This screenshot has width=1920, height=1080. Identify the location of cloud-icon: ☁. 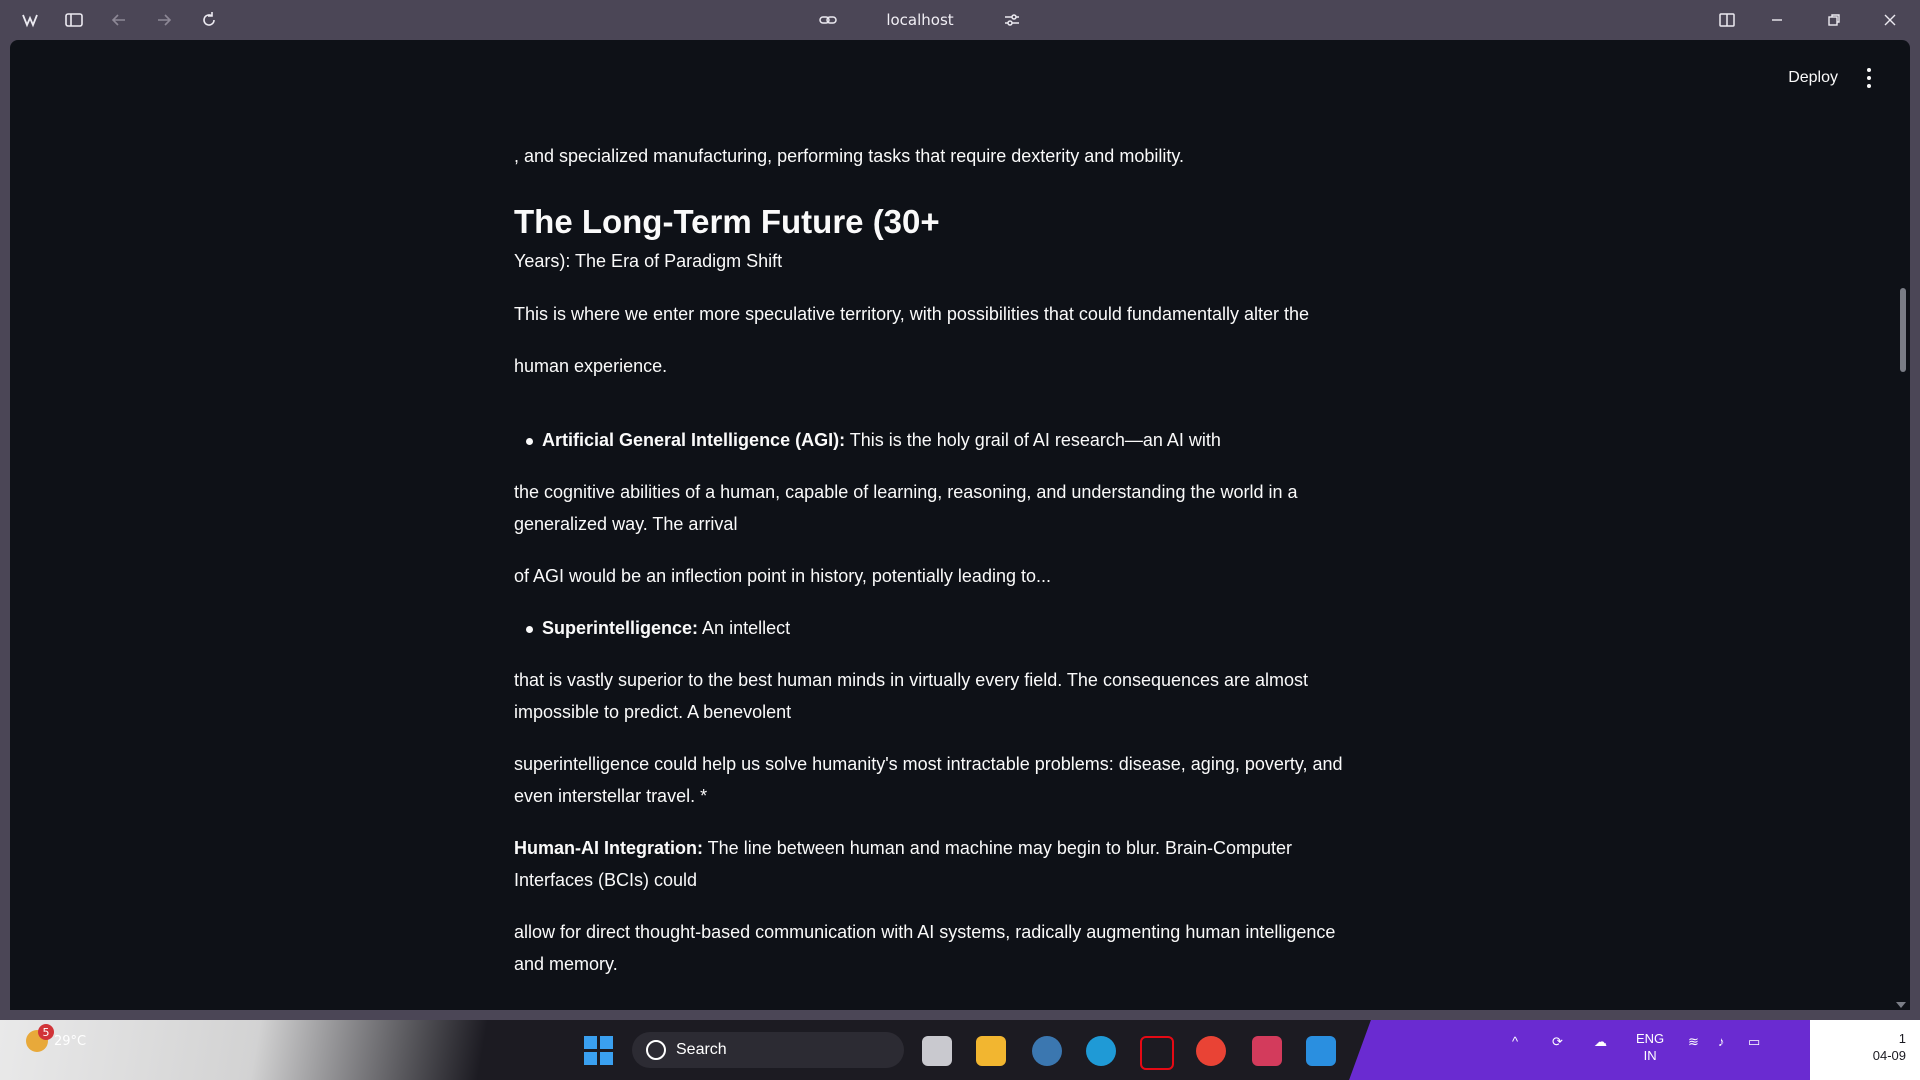
(1600, 1042).